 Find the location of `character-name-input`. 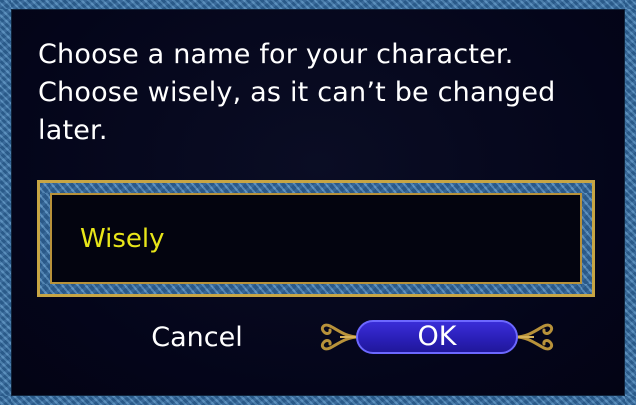

character-name-input is located at coordinates (310, 239).